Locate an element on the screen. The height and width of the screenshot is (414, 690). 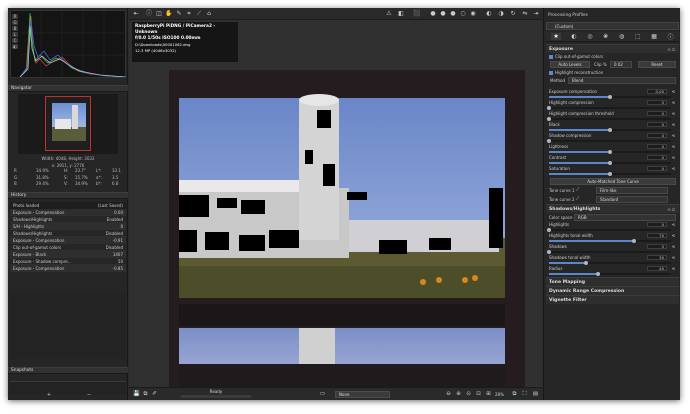
luminance-button: L is located at coordinates (15, 34).